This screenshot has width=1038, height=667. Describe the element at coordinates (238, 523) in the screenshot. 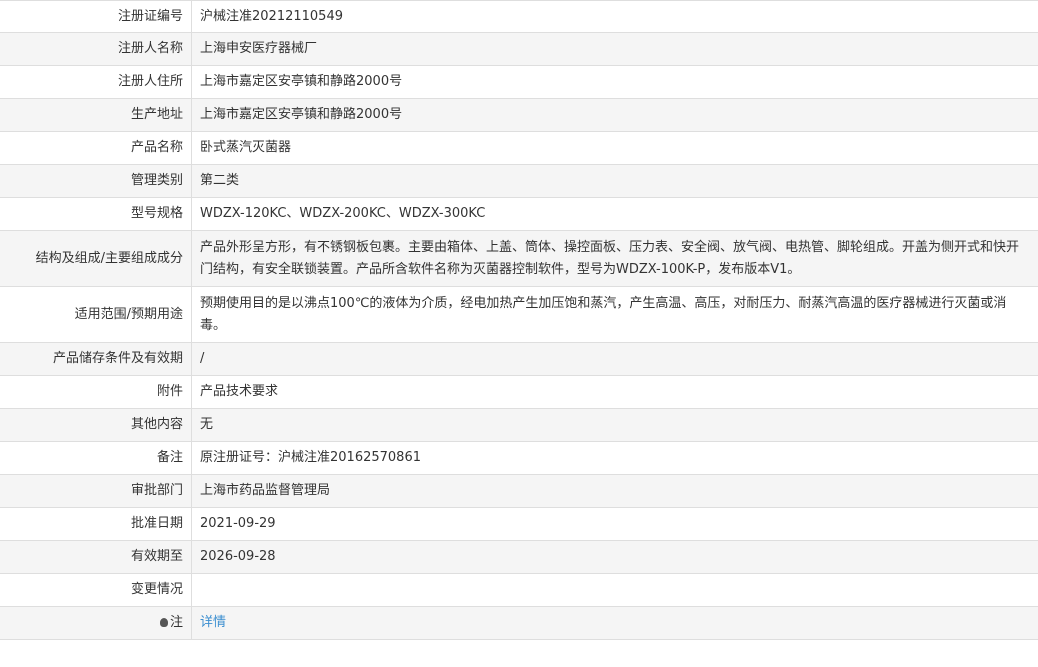

I see `row-value: 2021-09-29` at that location.